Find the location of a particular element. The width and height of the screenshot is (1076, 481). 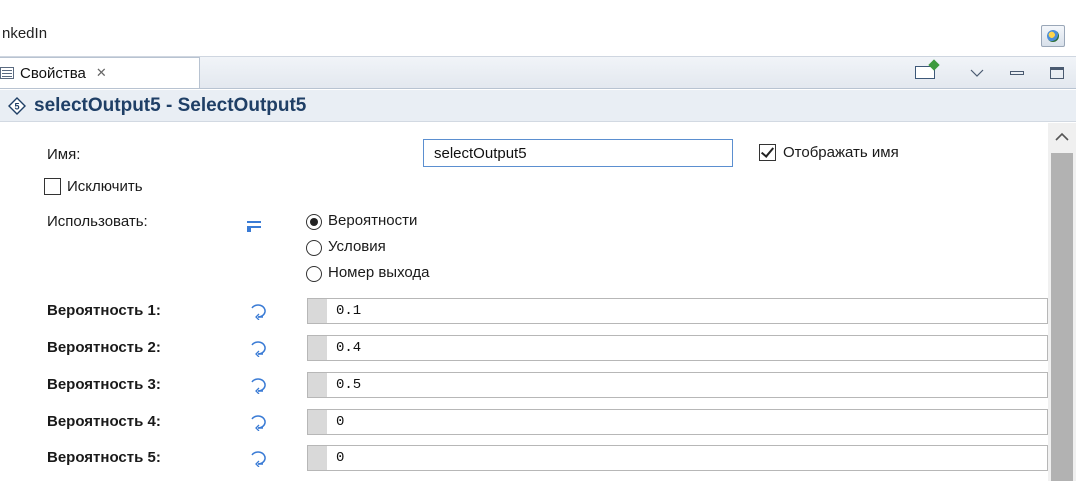

tab-properties: Свойства ✕ is located at coordinates (100, 72).